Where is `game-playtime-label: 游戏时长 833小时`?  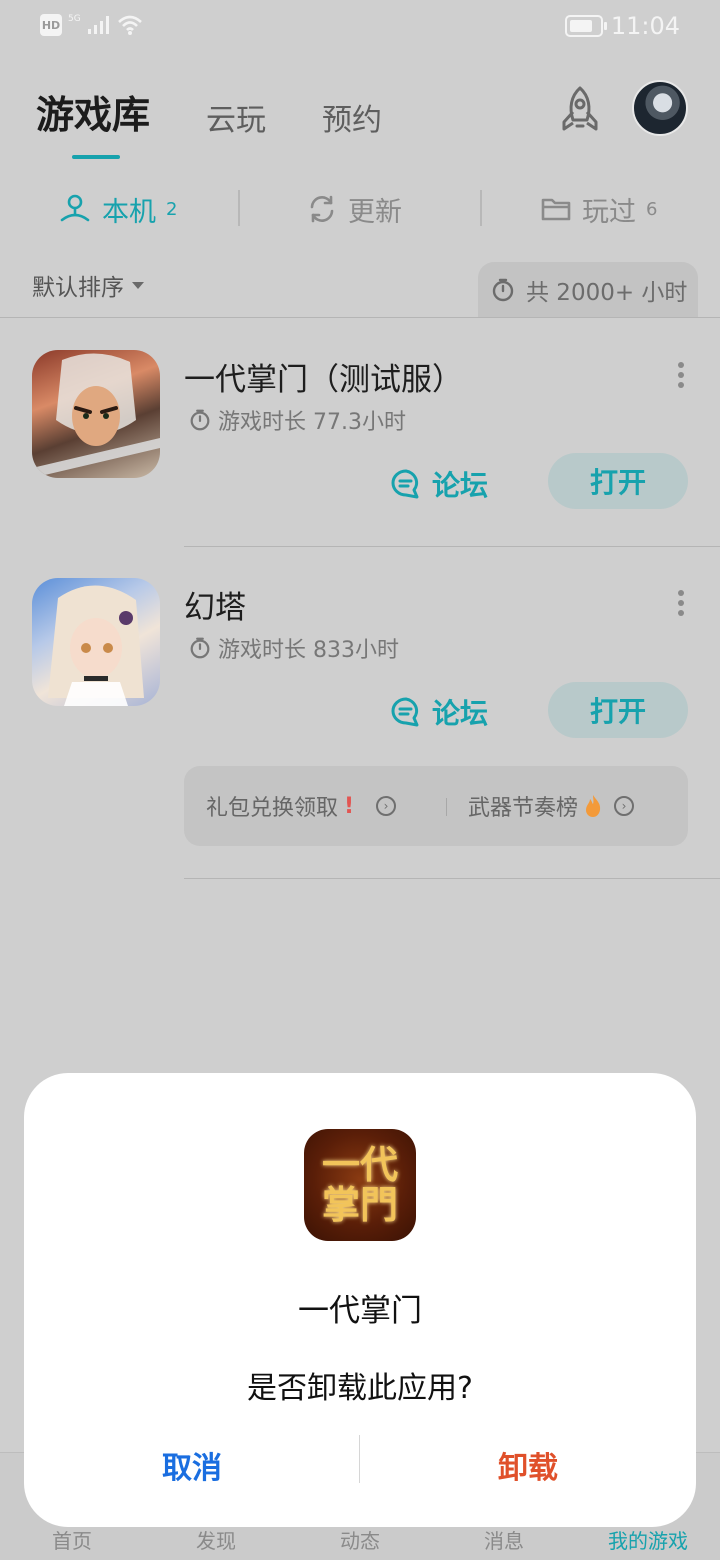 game-playtime-label: 游戏时长 833小时 is located at coordinates (308, 650).